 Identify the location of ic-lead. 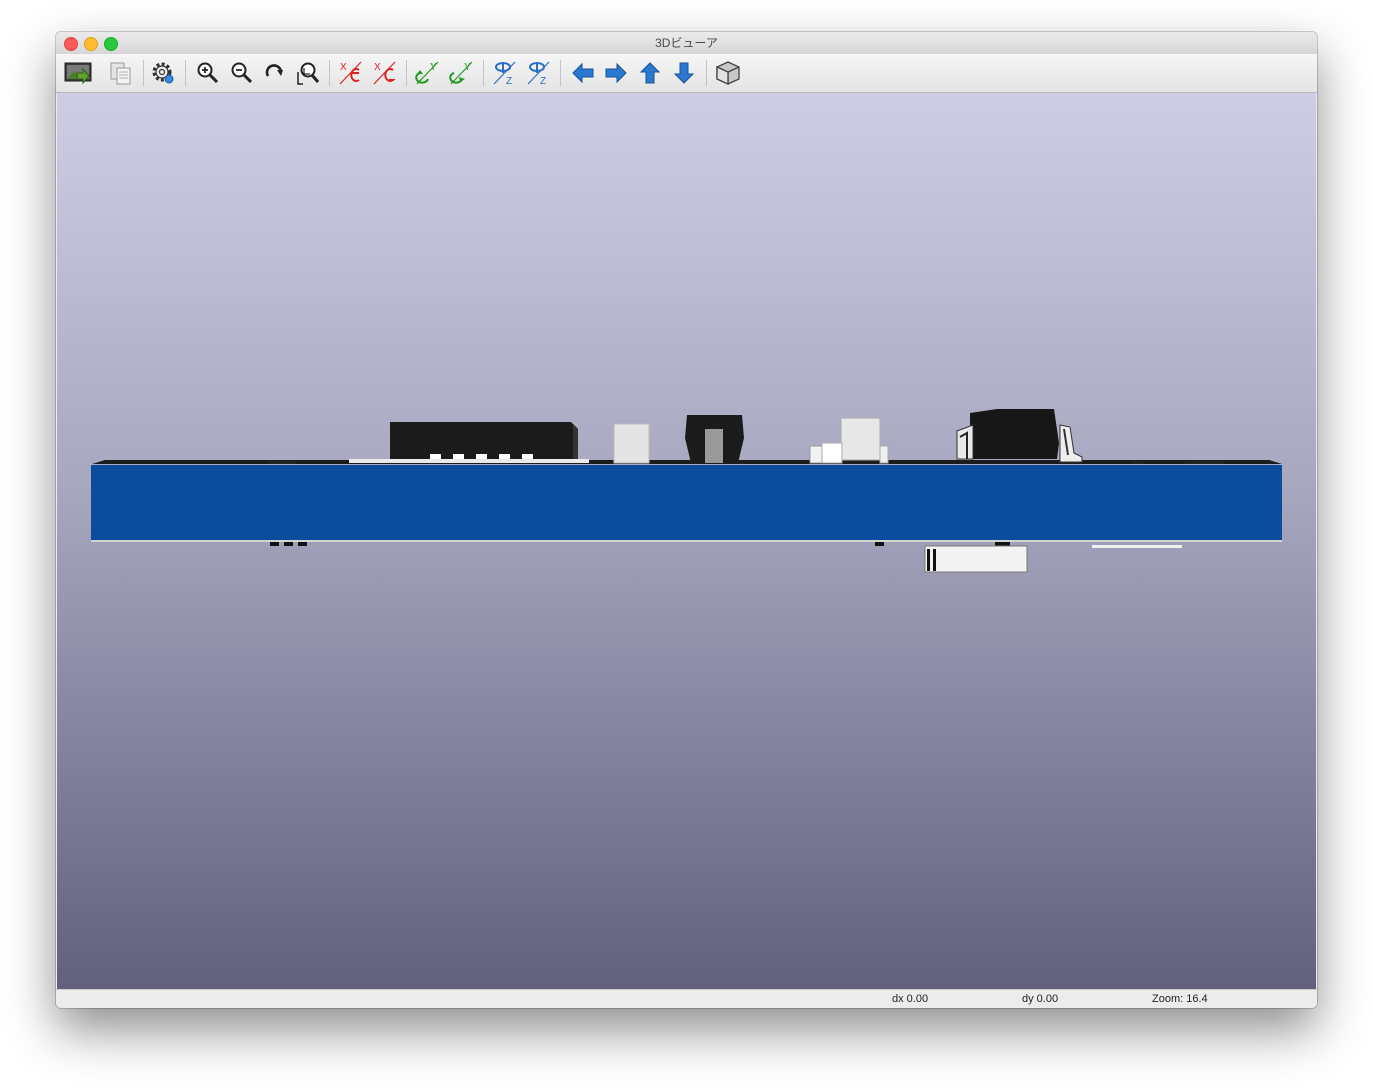
(965, 442).